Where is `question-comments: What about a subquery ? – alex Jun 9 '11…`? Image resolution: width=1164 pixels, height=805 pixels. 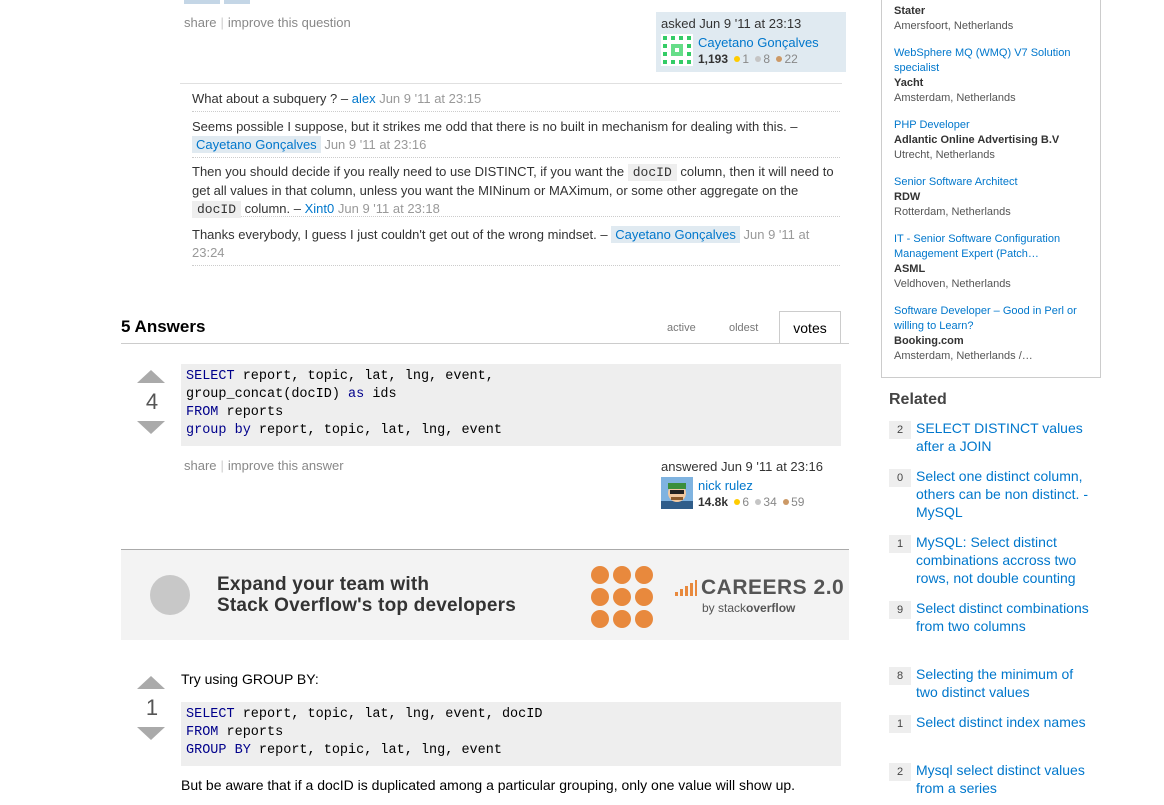 question-comments: What about a subquery ? – alex Jun 9 '11… is located at coordinates (511, 175).